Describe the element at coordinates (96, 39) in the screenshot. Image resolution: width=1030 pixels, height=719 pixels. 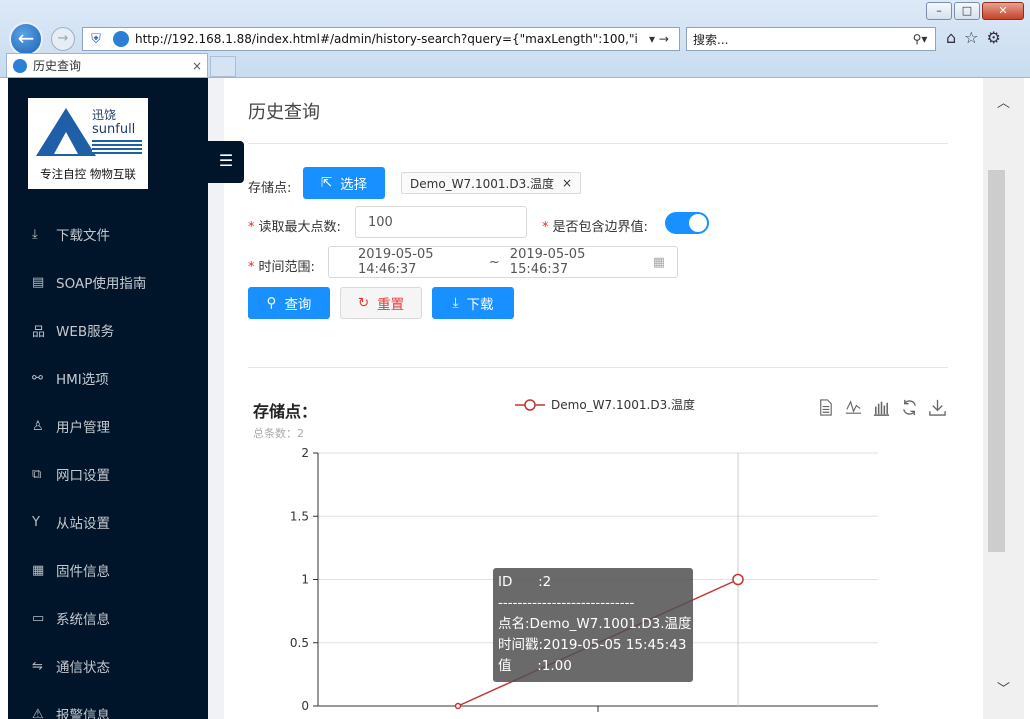
I see `shield-icon: ⛨` at that location.